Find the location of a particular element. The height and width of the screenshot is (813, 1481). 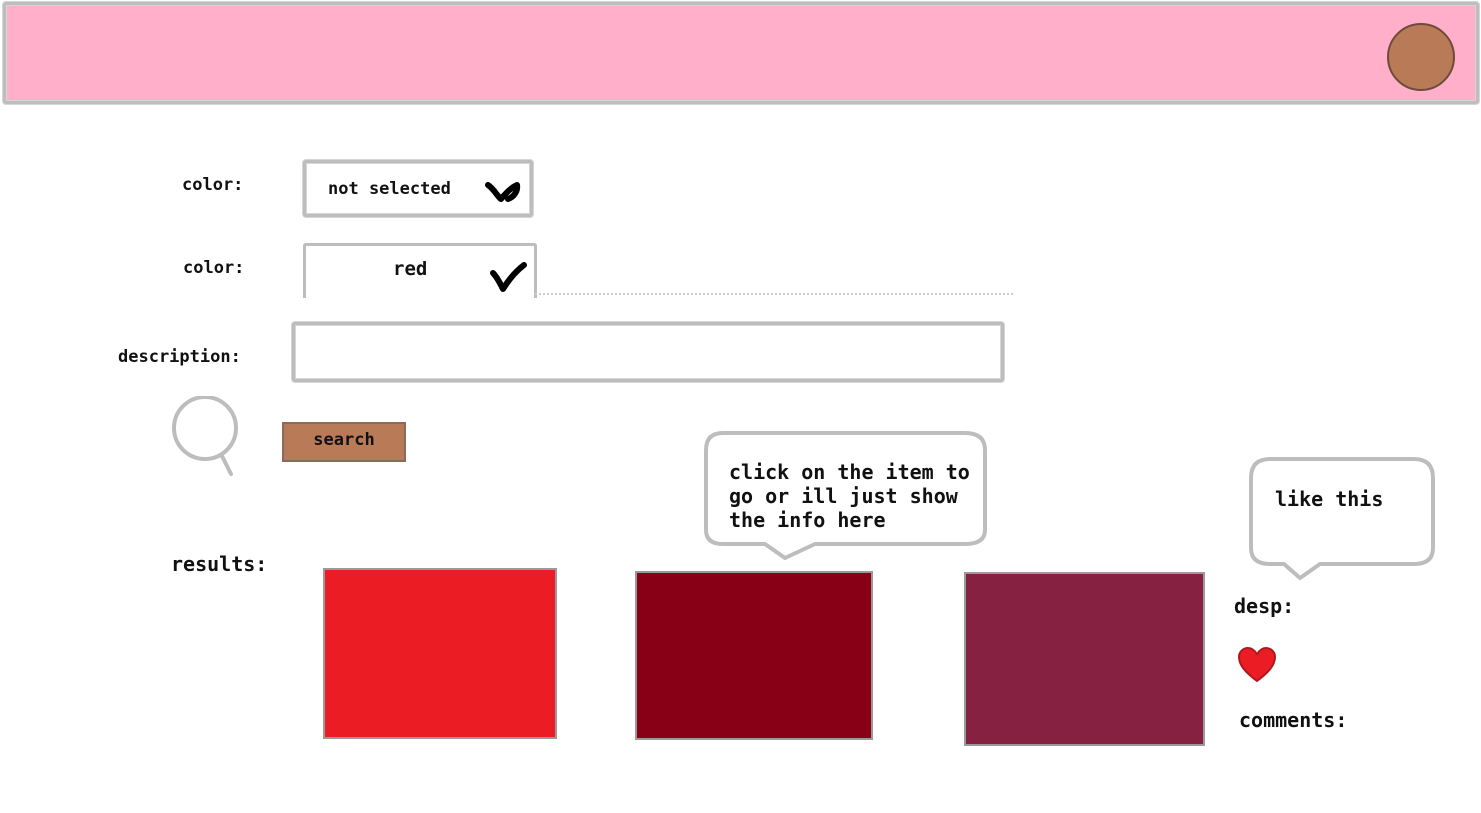

search-button: search is located at coordinates (344, 442).